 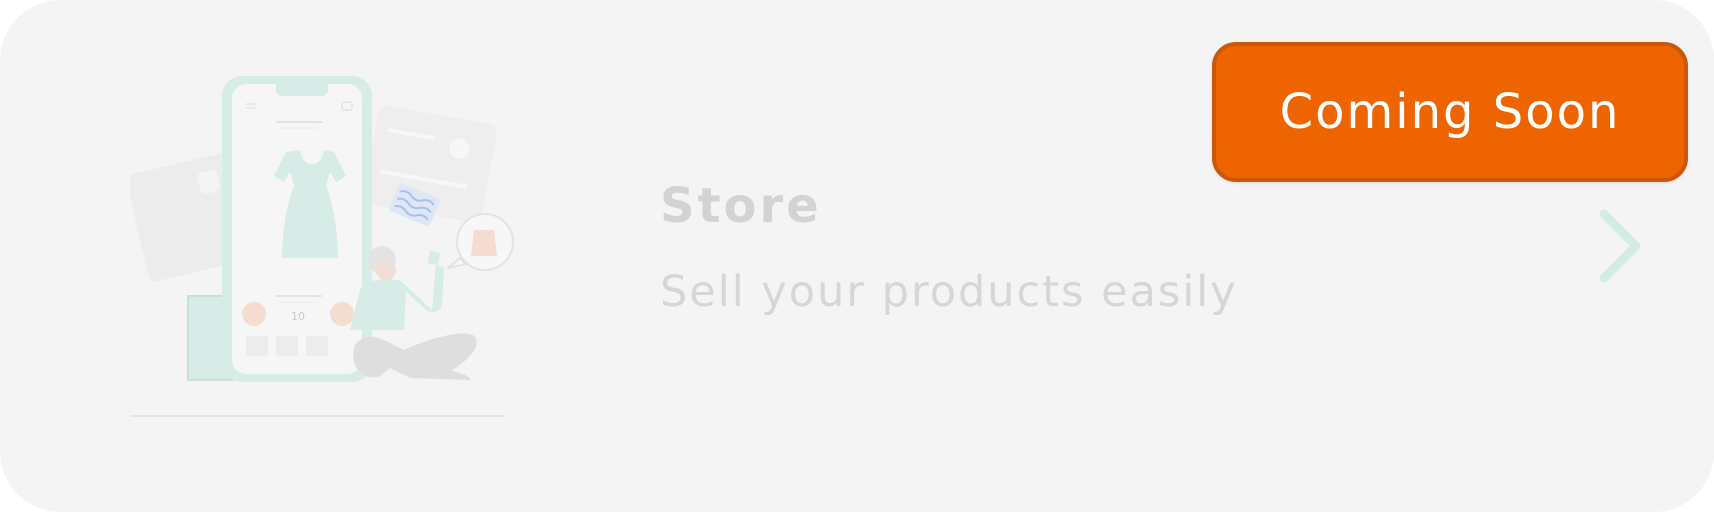 What do you see at coordinates (298, 316) in the screenshot?
I see `price-text: 10` at bounding box center [298, 316].